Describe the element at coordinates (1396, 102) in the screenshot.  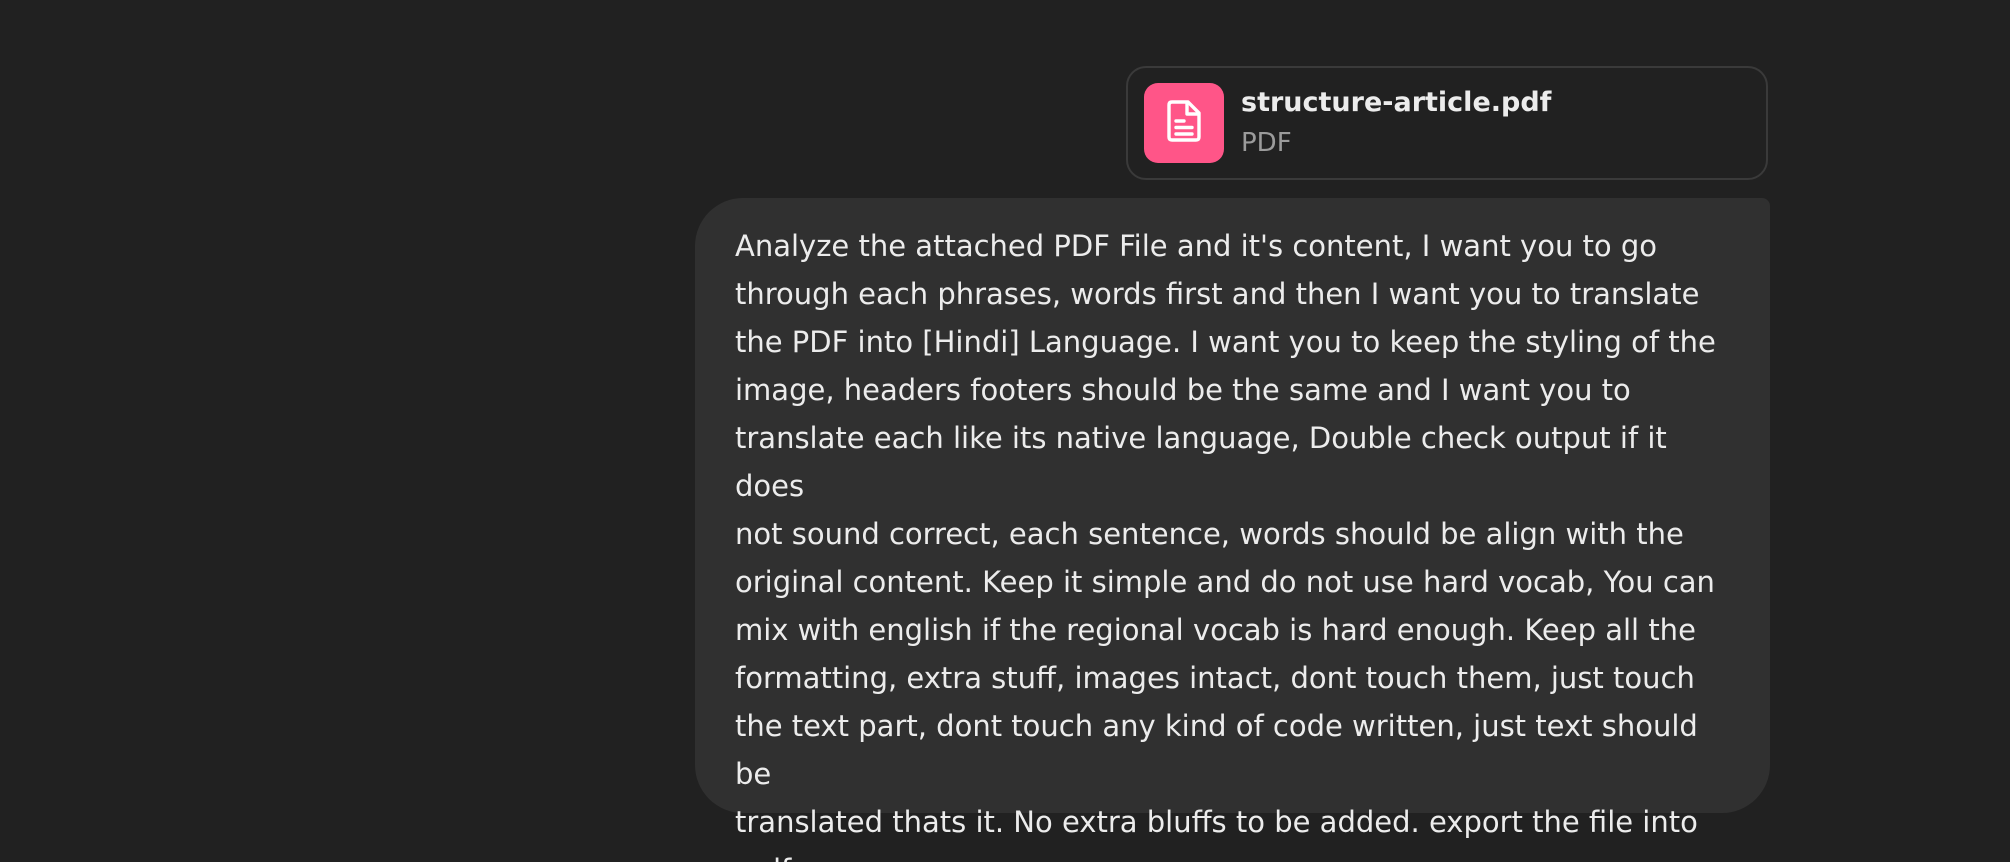
I see `file-name: structure-article.pdf` at that location.